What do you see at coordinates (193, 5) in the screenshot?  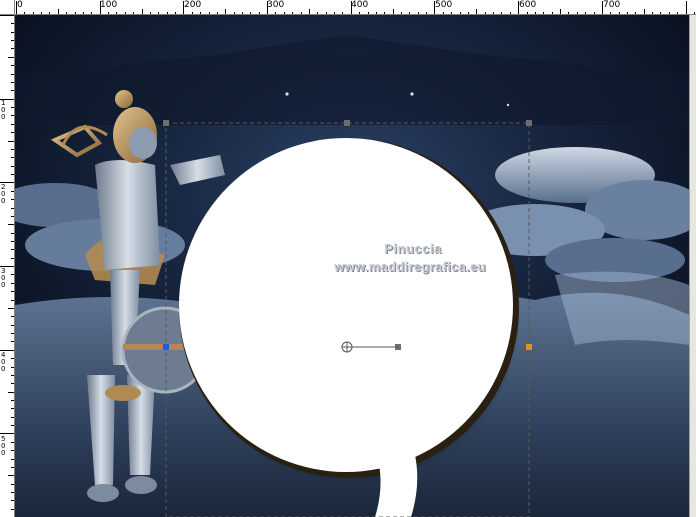 I see `ruler-label-200: 200` at bounding box center [193, 5].